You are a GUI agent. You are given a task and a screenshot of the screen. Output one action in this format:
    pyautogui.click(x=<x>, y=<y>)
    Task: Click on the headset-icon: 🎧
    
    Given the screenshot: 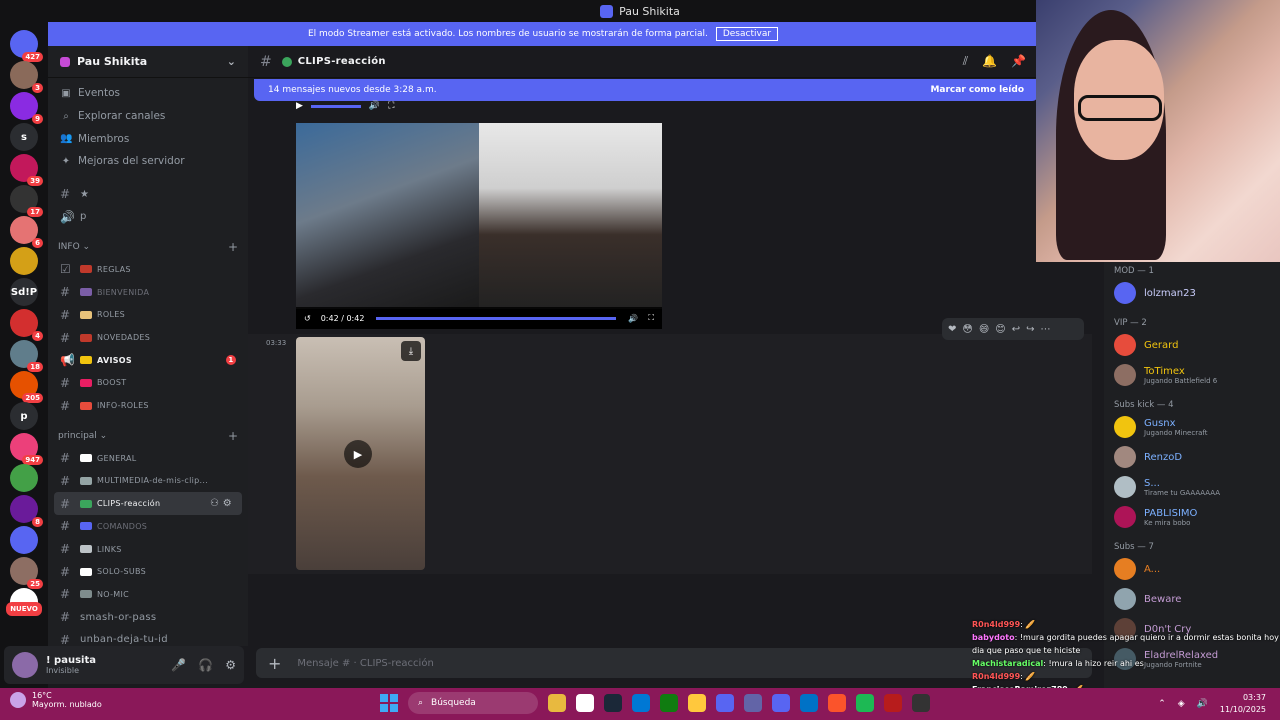 What is the action you would take?
    pyautogui.click(x=205, y=665)
    